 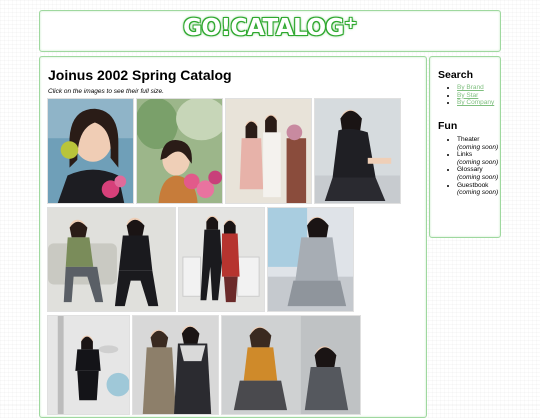 I want to click on fun-item-label: Guestbook, so click(x=473, y=185).